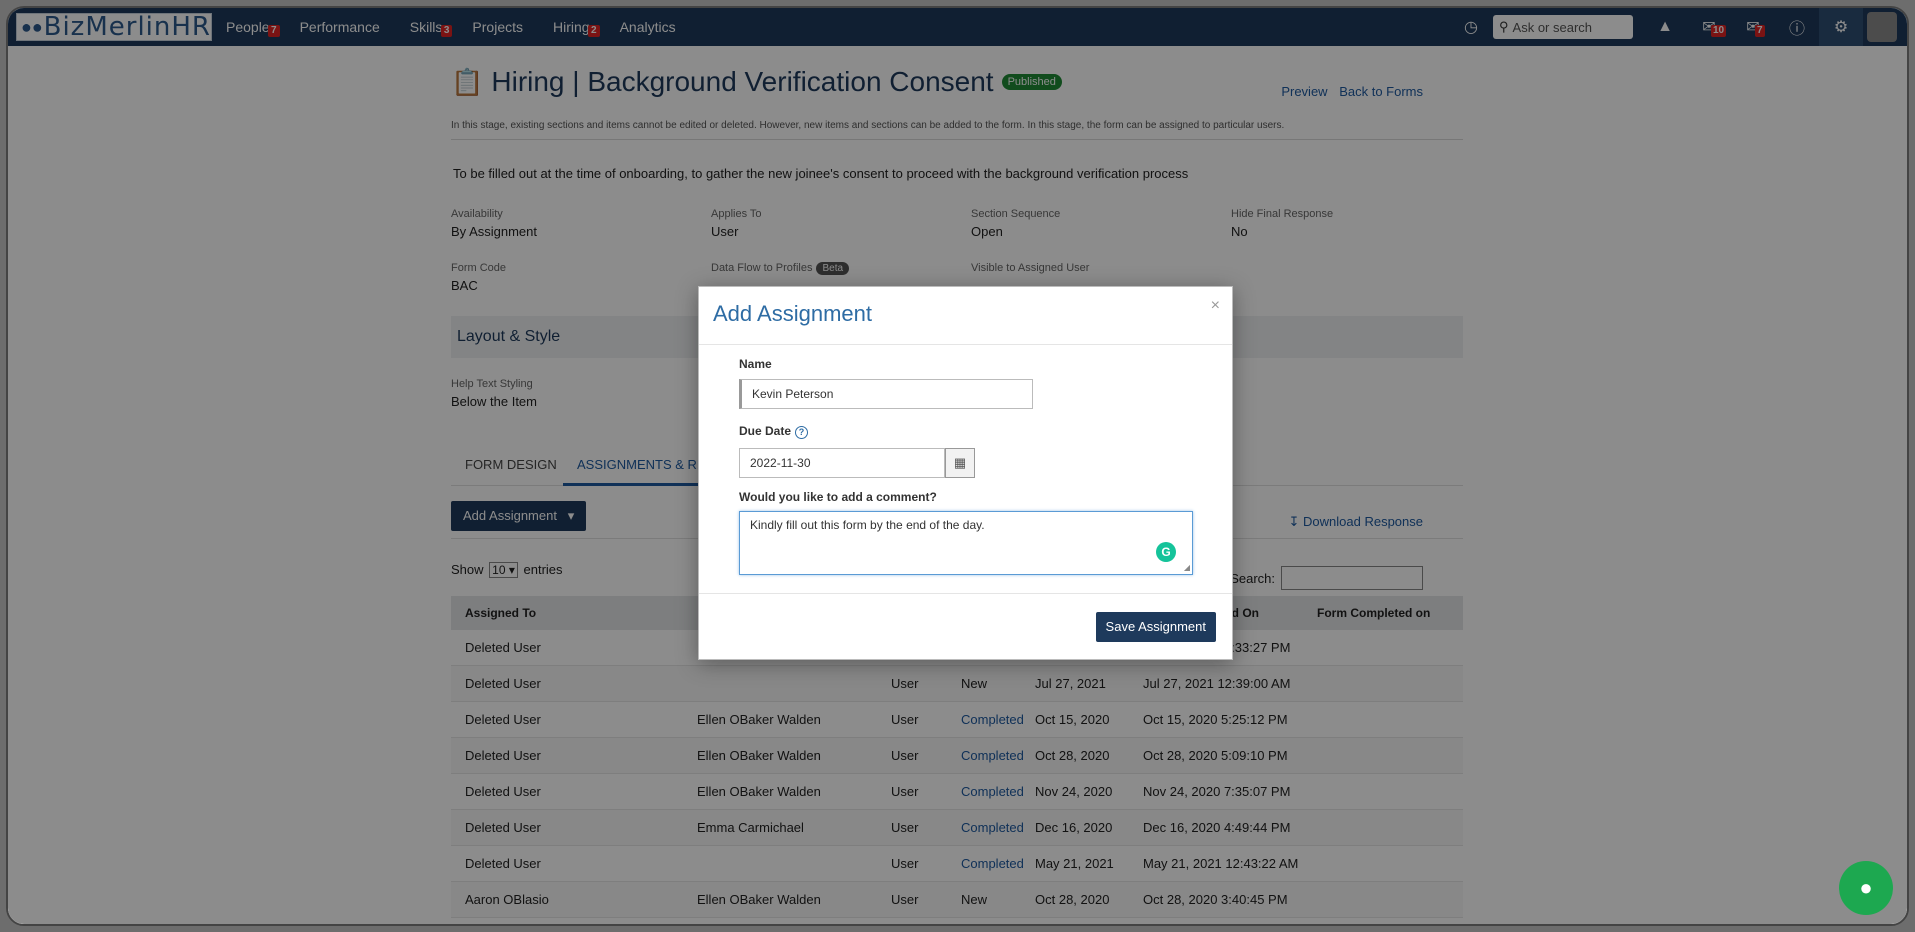 The width and height of the screenshot is (1915, 932). I want to click on save-assignment-button: Save Assignment, so click(1155, 627).